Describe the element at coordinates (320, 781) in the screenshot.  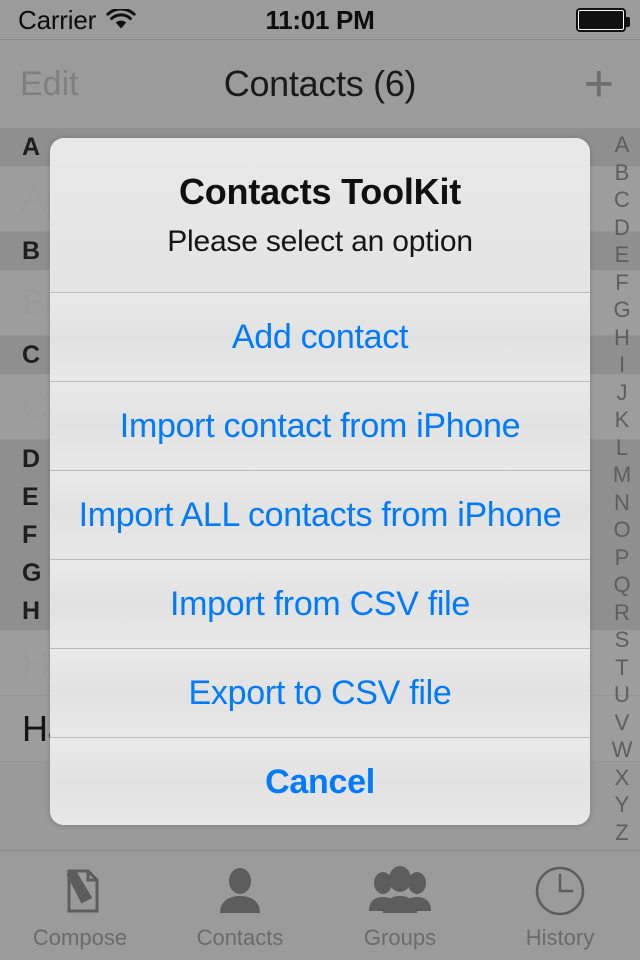
I see `cancel-button: Cancel` at that location.